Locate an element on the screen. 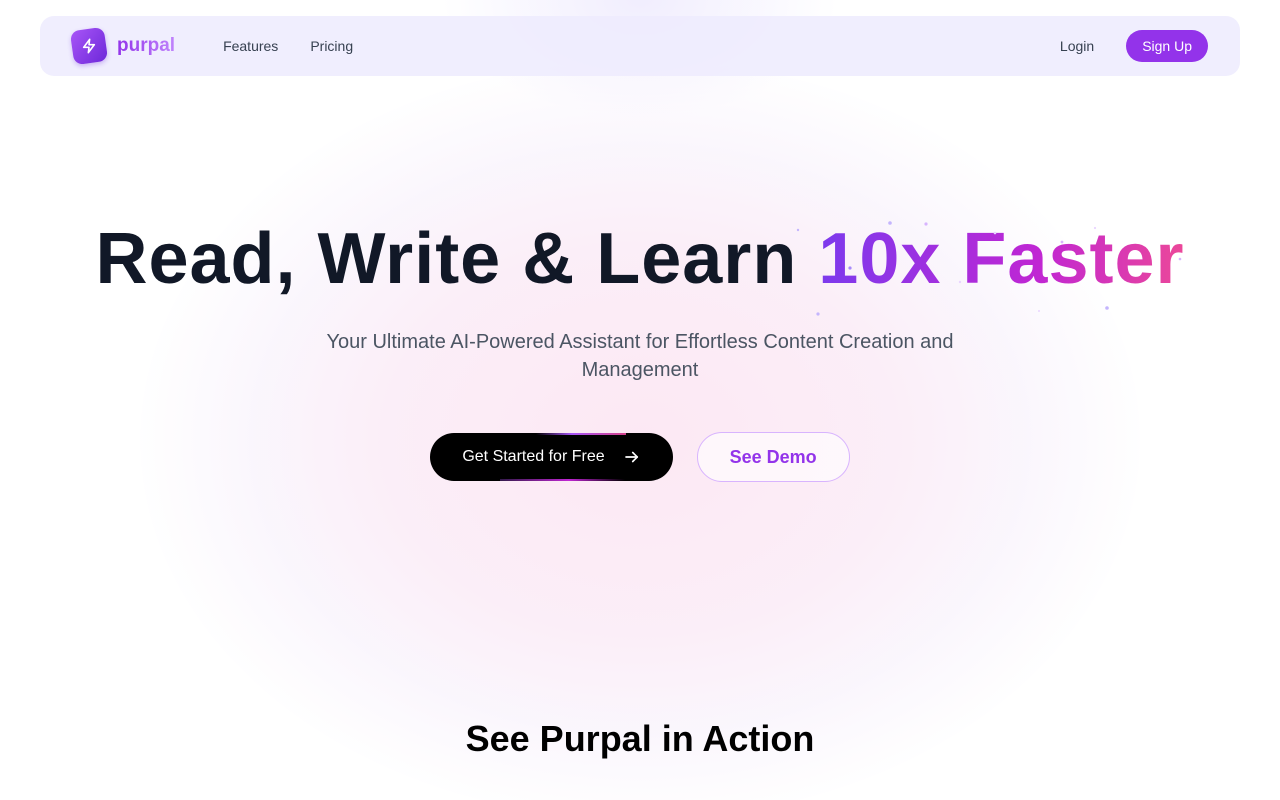  brand-name: purpal is located at coordinates (146, 45).